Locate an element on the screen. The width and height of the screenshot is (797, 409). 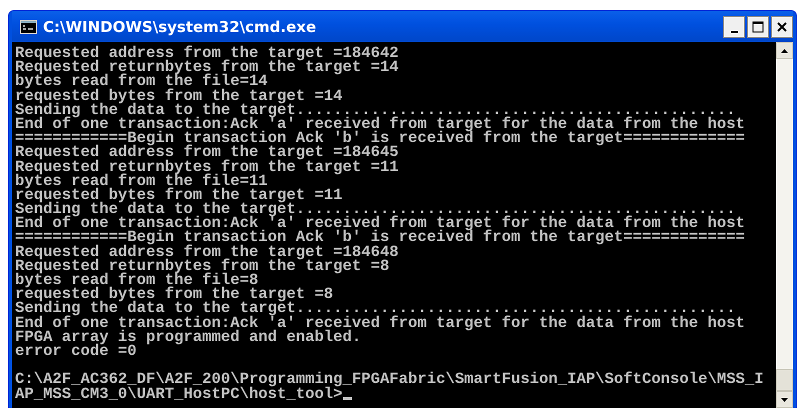
close-icon is located at coordinates (782, 26).